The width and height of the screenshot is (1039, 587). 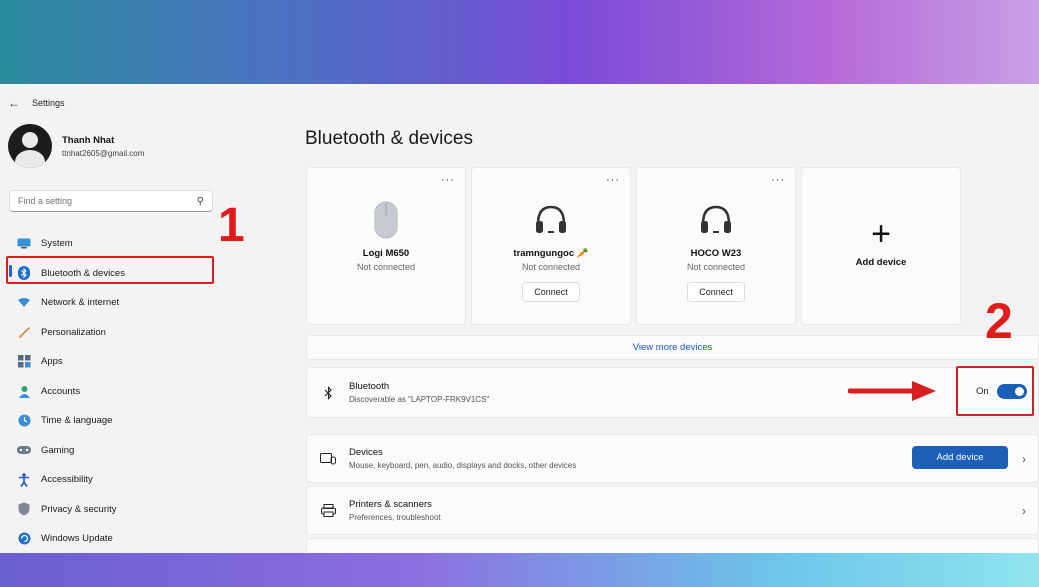 I want to click on plus-icon: +, so click(x=881, y=233).